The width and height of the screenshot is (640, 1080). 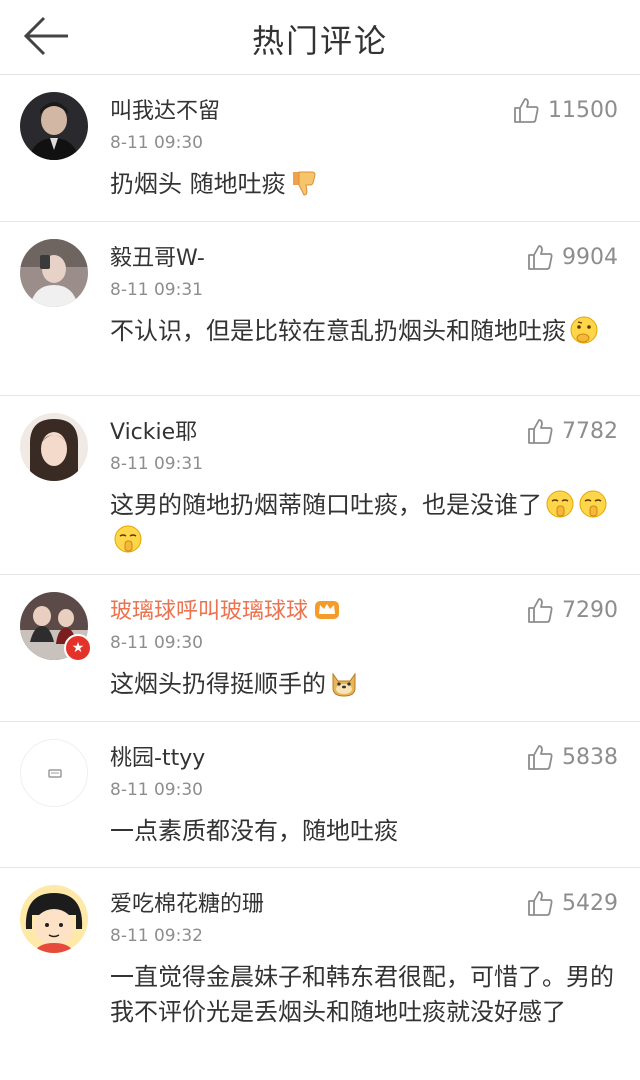 I want to click on like-button: 9904, so click(x=572, y=257).